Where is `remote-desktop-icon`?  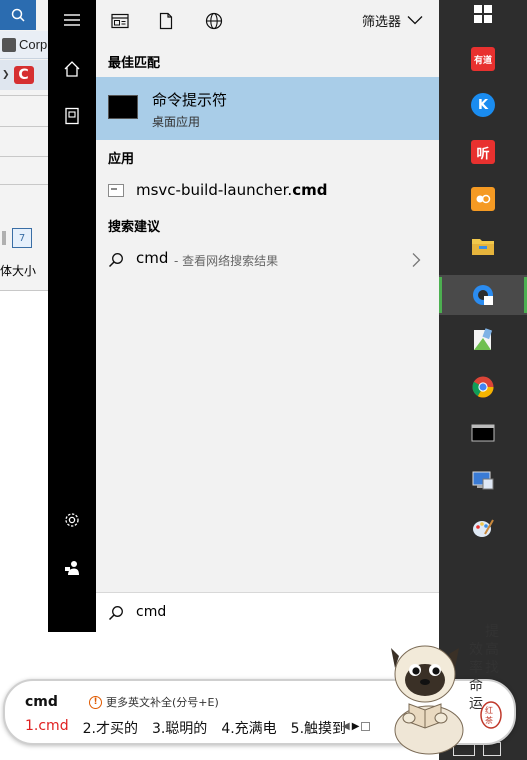 remote-desktop-icon is located at coordinates (483, 480).